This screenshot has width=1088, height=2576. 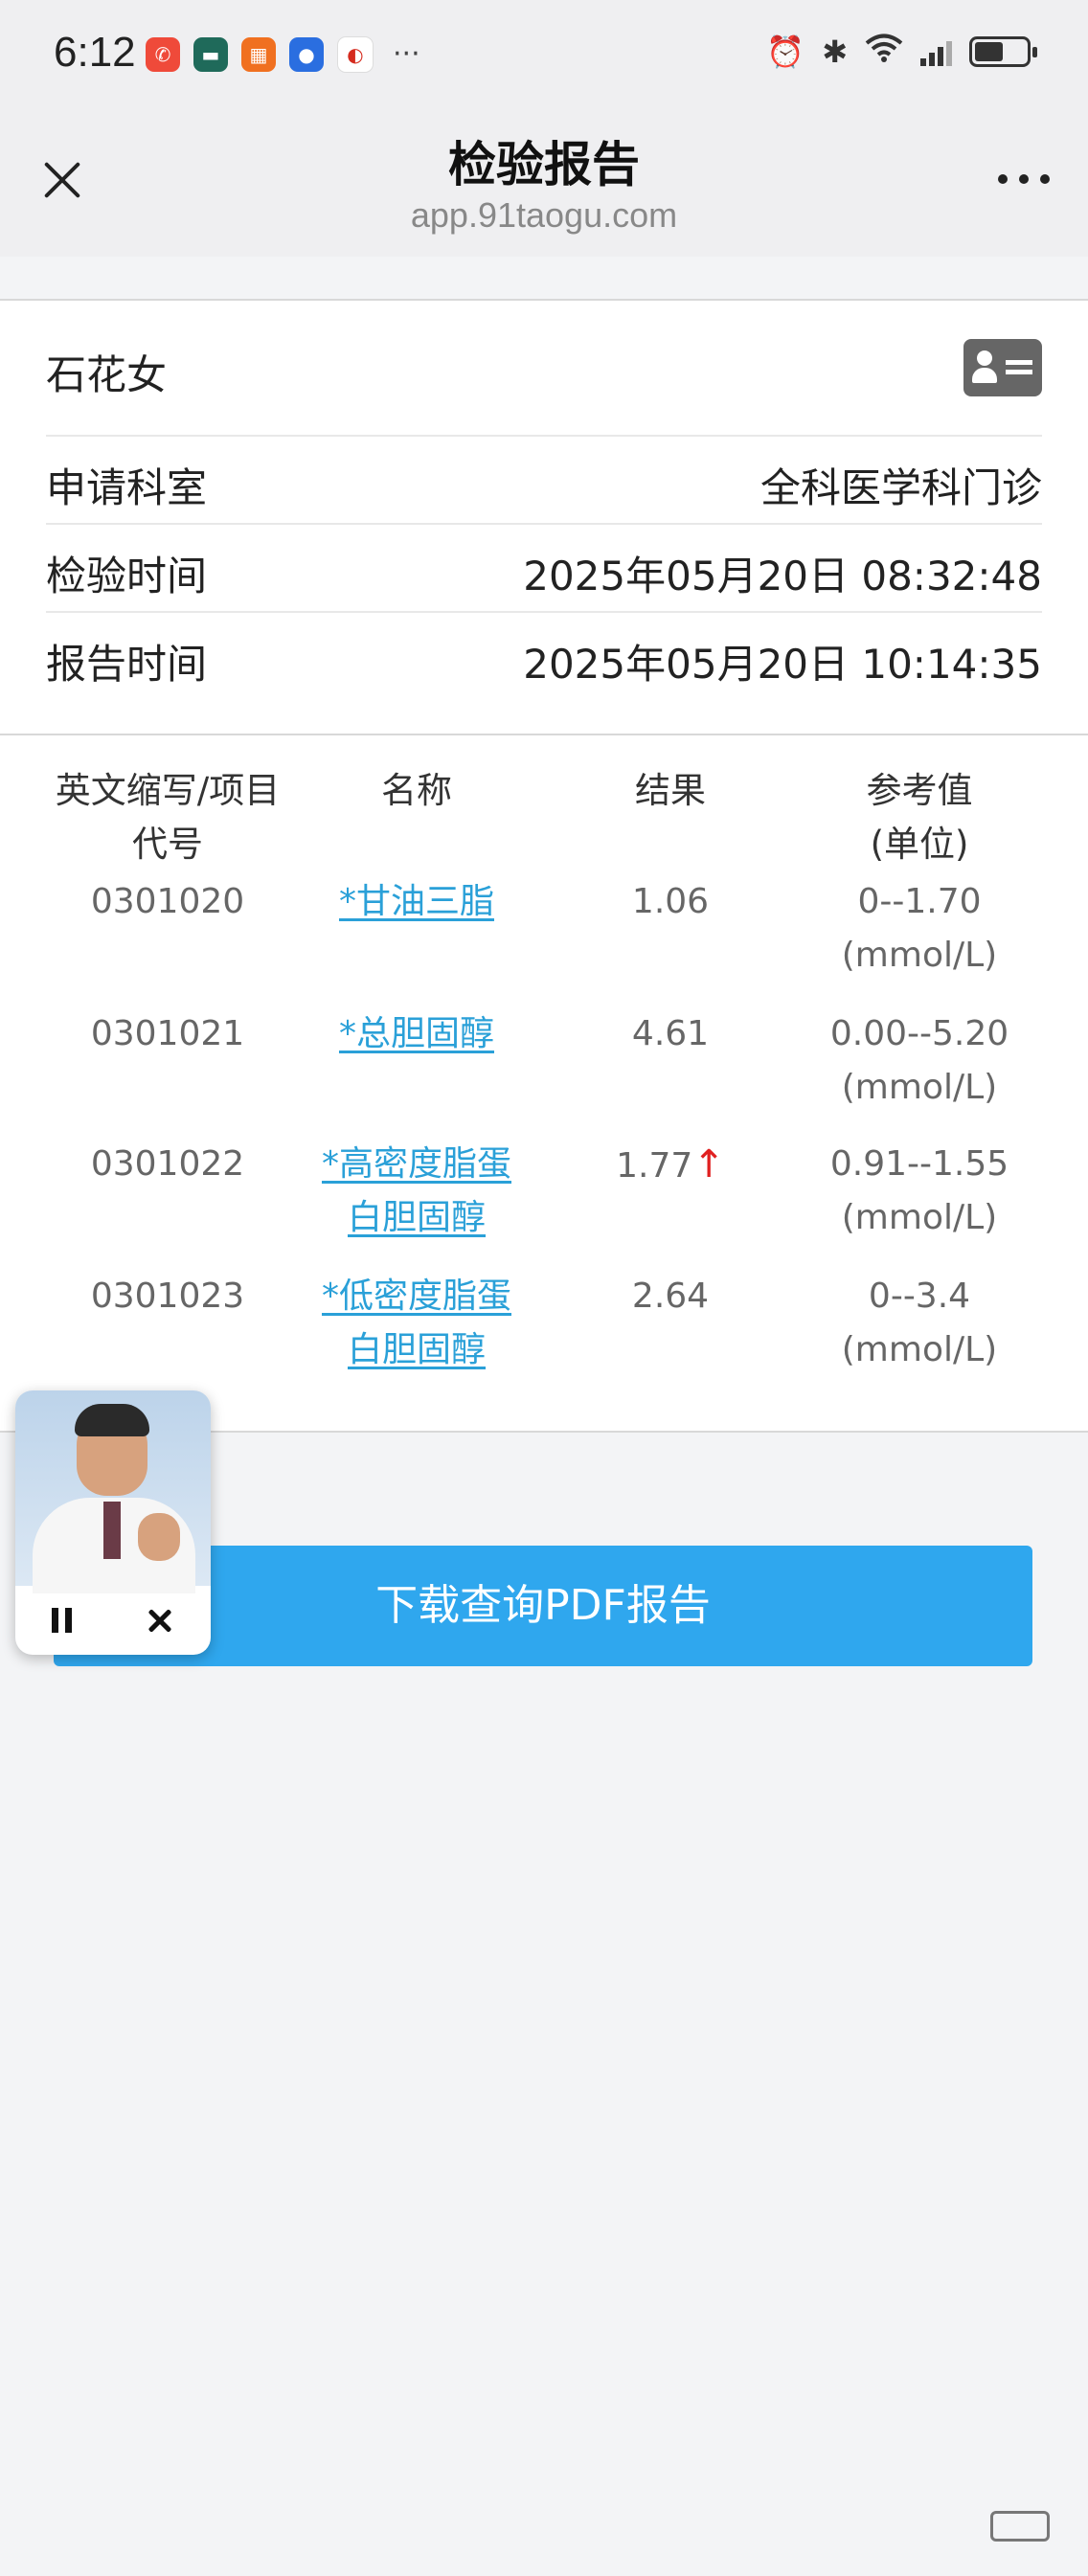 What do you see at coordinates (670, 901) in the screenshot?
I see `item-result: 1.06` at bounding box center [670, 901].